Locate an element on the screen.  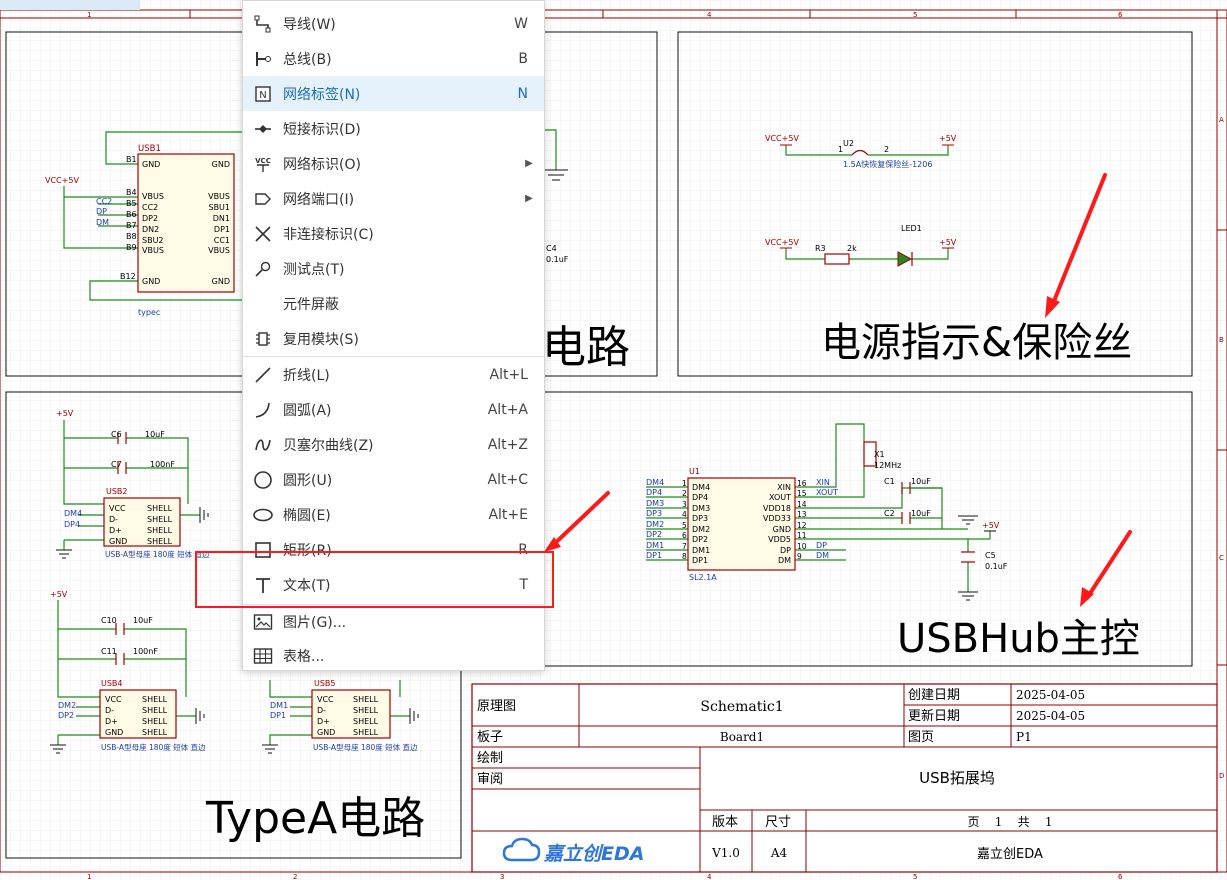
c4-value: 0.1uF is located at coordinates (557, 259).